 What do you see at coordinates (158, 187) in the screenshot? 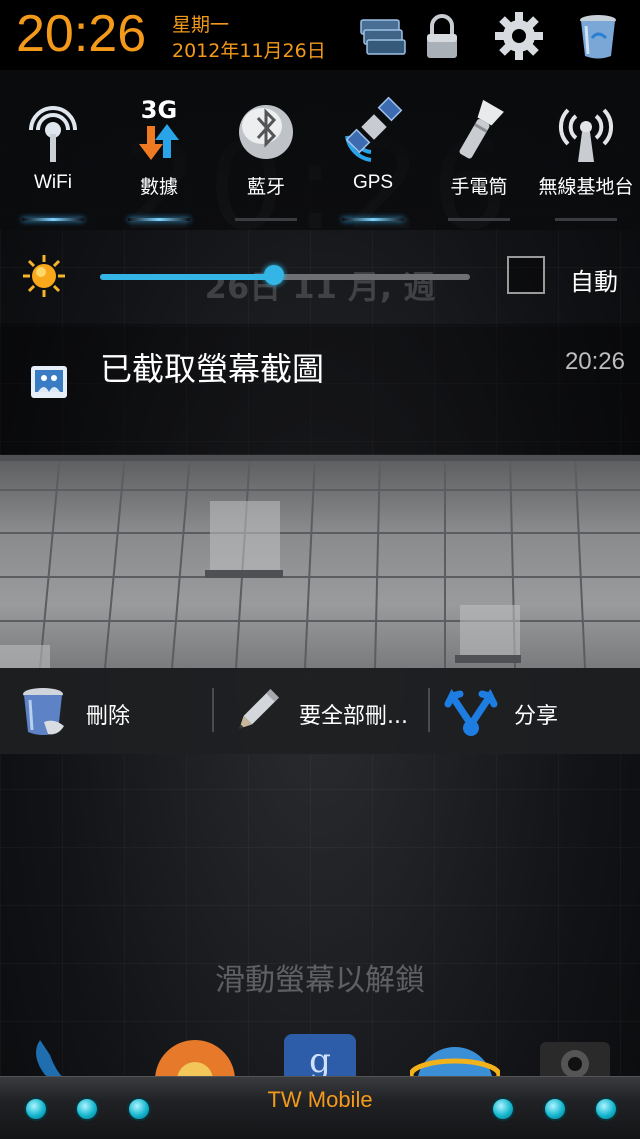
I see `toggle-label: 數據` at bounding box center [158, 187].